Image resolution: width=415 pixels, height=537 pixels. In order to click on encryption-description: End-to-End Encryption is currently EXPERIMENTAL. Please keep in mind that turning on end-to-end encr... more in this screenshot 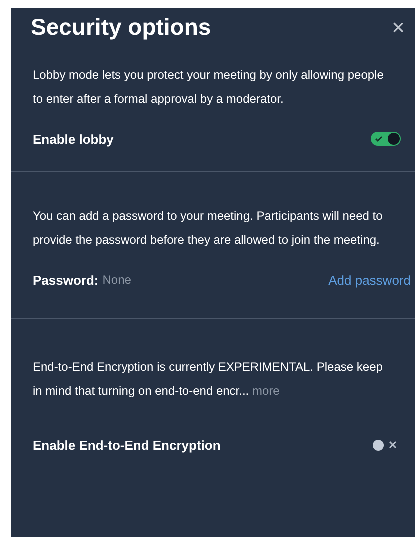, I will do `click(208, 379)`.